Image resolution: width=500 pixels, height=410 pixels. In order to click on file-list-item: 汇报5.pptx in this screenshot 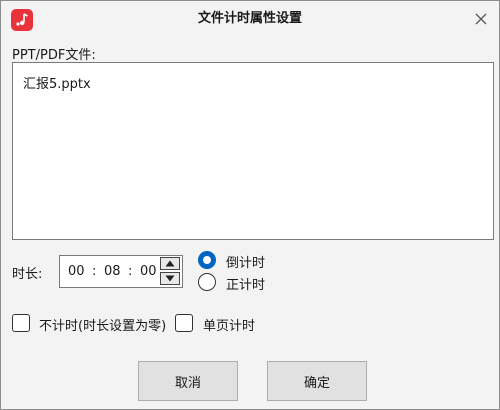, I will do `click(57, 82)`.